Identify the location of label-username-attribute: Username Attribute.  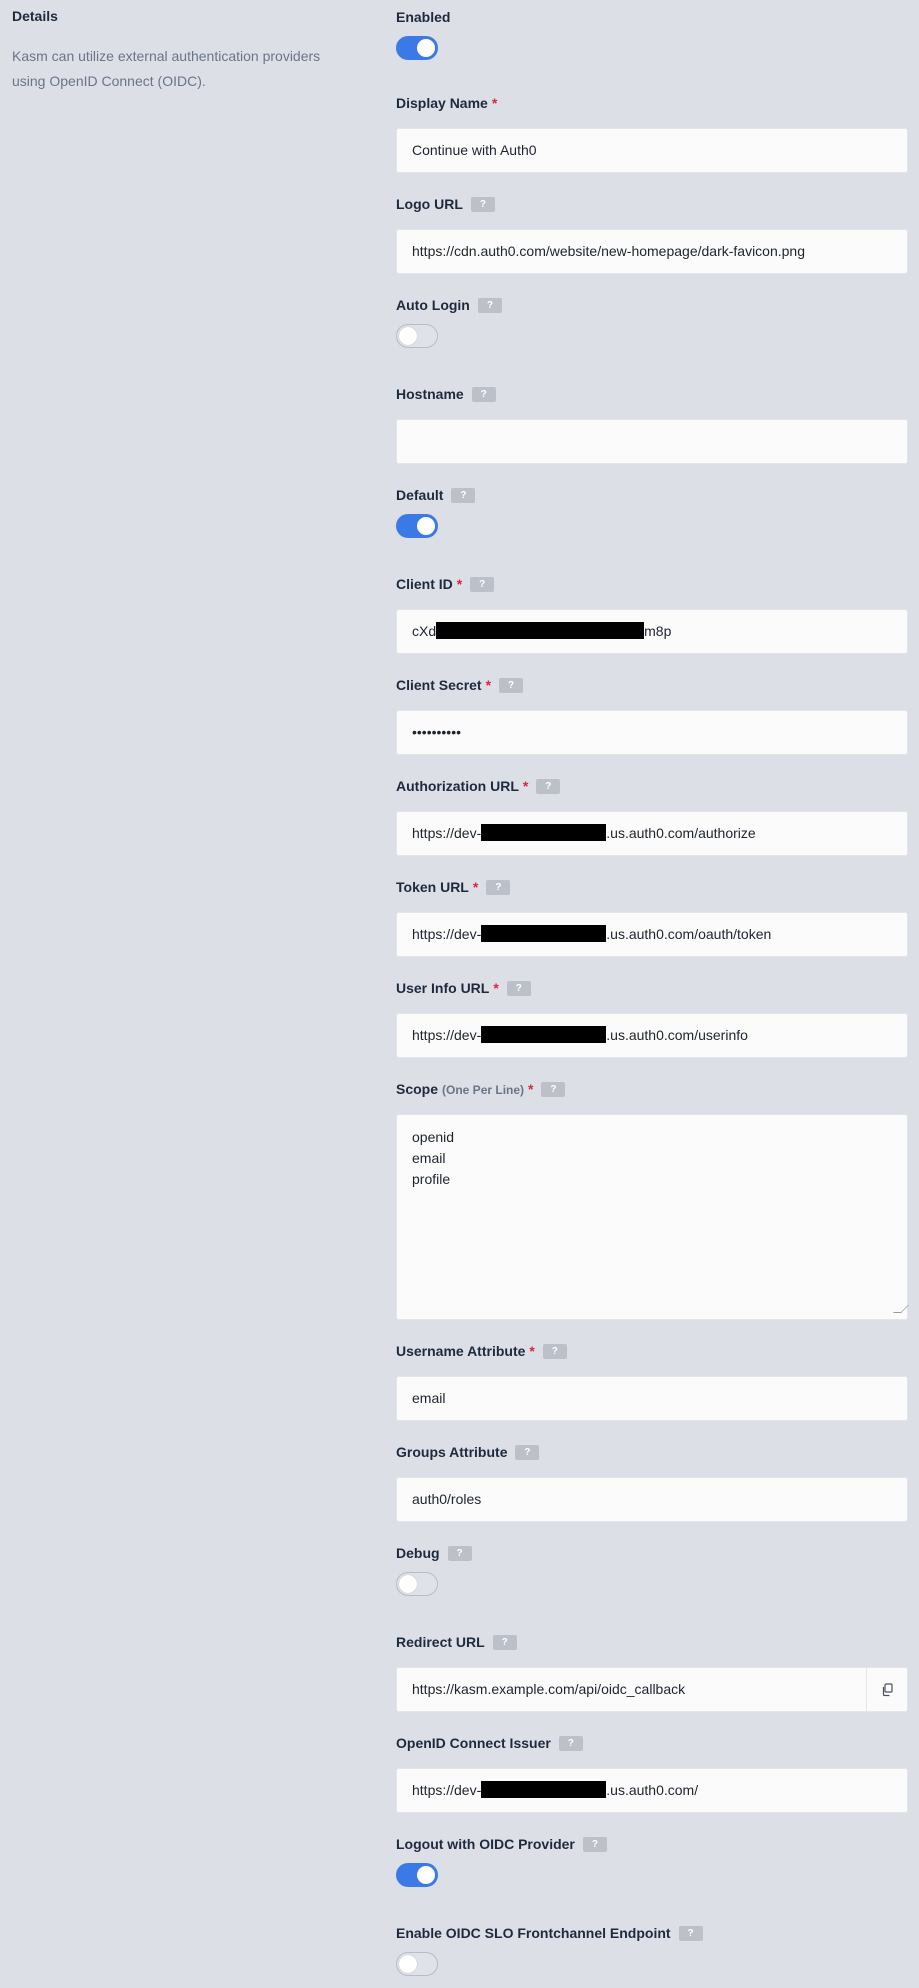
(461, 1351).